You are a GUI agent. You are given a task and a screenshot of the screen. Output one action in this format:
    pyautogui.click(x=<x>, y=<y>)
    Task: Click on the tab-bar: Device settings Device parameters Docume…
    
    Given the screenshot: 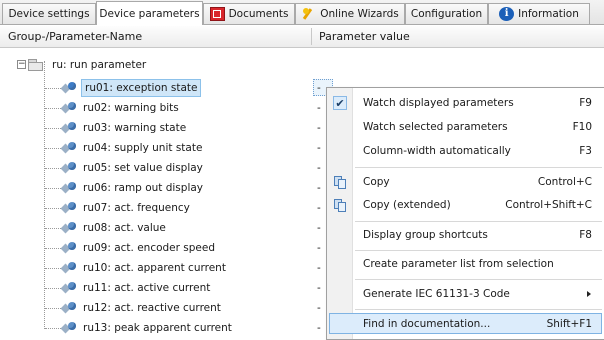 What is the action you would take?
    pyautogui.click(x=302, y=12)
    